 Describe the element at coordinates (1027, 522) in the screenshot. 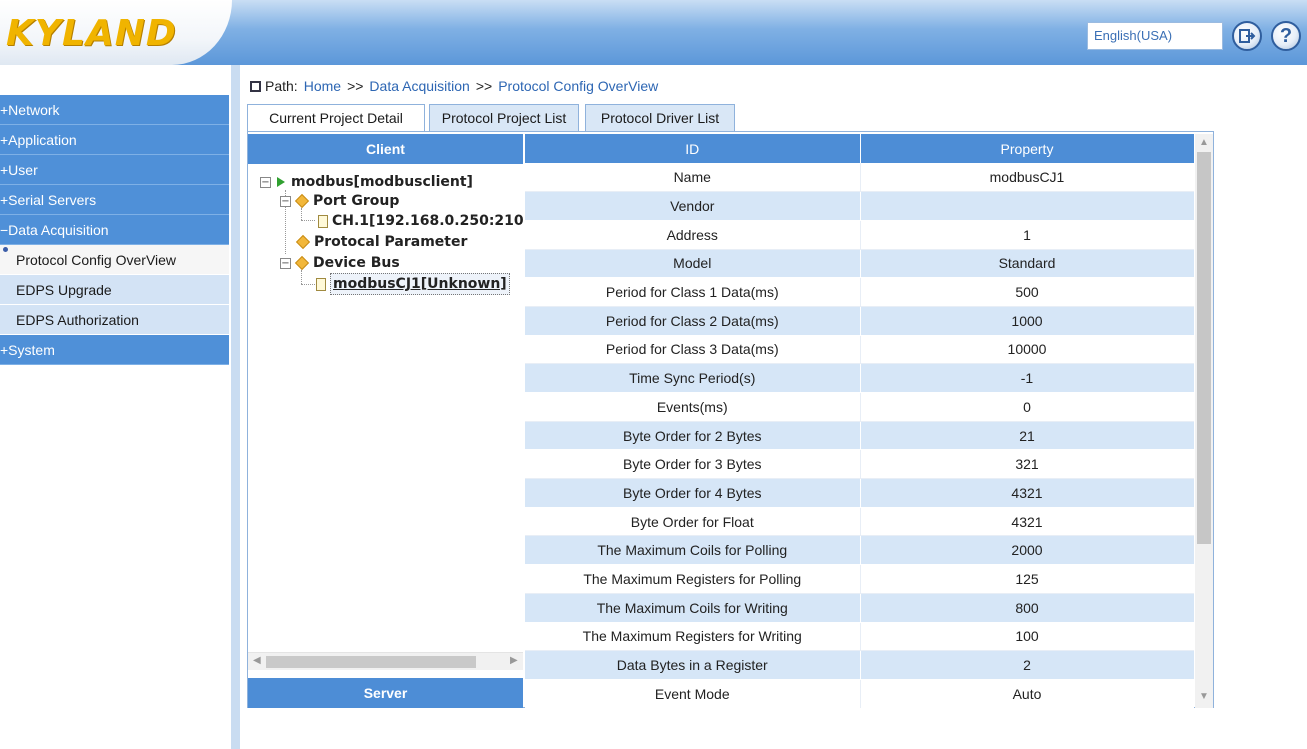

I see `property-value-cell: 4321` at that location.